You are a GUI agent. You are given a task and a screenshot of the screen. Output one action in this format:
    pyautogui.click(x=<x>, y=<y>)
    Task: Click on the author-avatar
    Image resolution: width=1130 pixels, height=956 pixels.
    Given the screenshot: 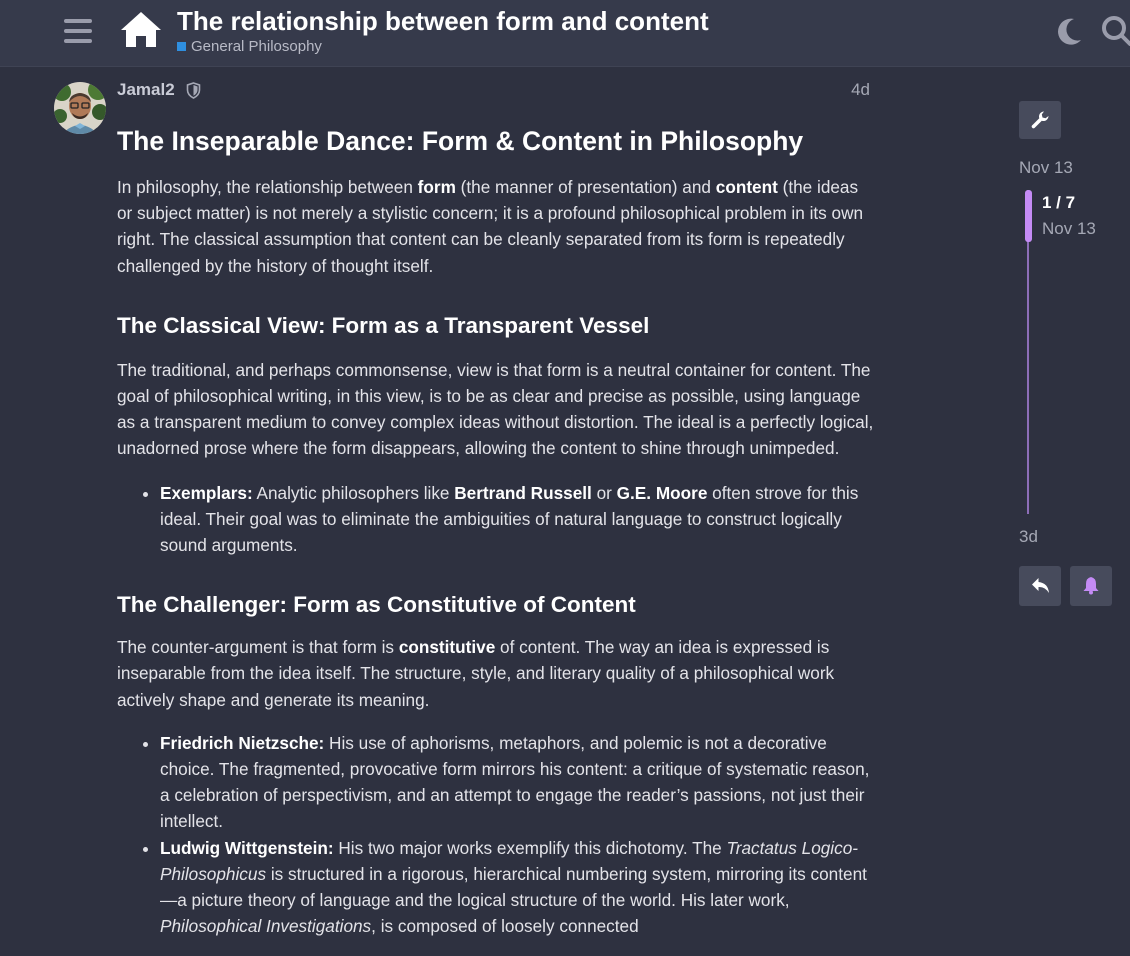 What is the action you would take?
    pyautogui.click(x=80, y=108)
    